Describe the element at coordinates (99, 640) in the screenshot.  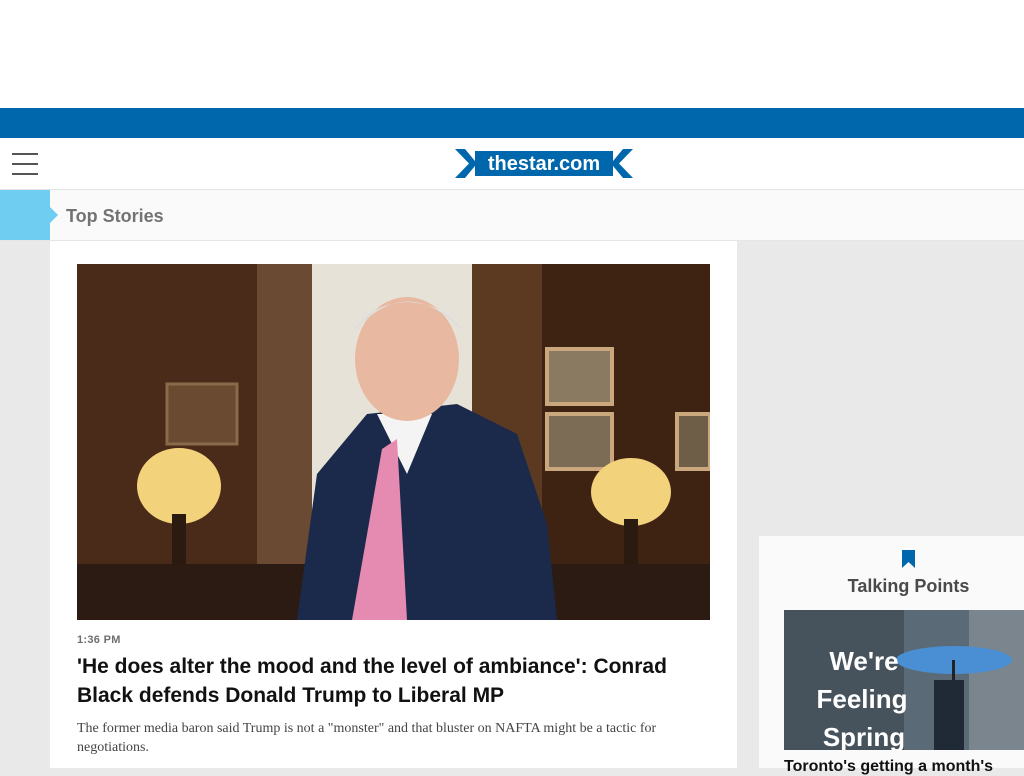
I see `story-timestamp: 1:36 PM` at that location.